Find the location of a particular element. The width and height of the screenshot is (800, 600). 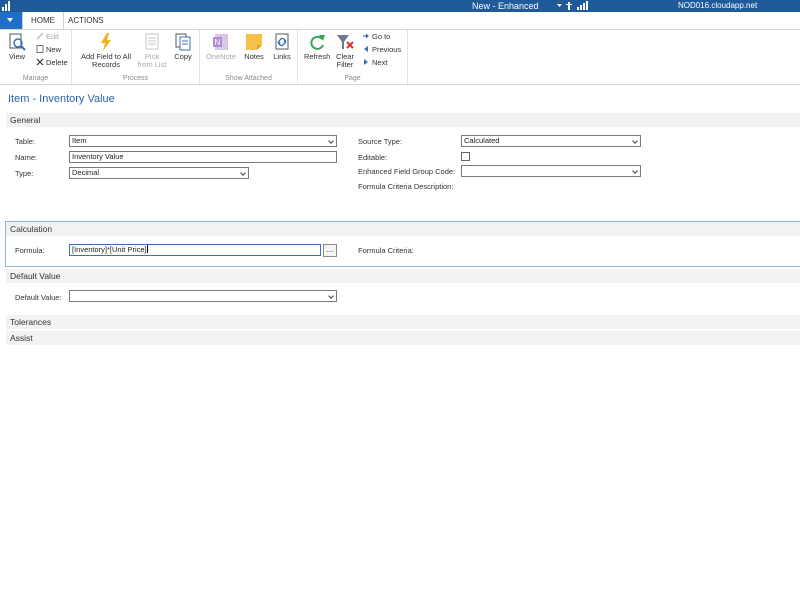

name-label: Name: is located at coordinates (26, 157).